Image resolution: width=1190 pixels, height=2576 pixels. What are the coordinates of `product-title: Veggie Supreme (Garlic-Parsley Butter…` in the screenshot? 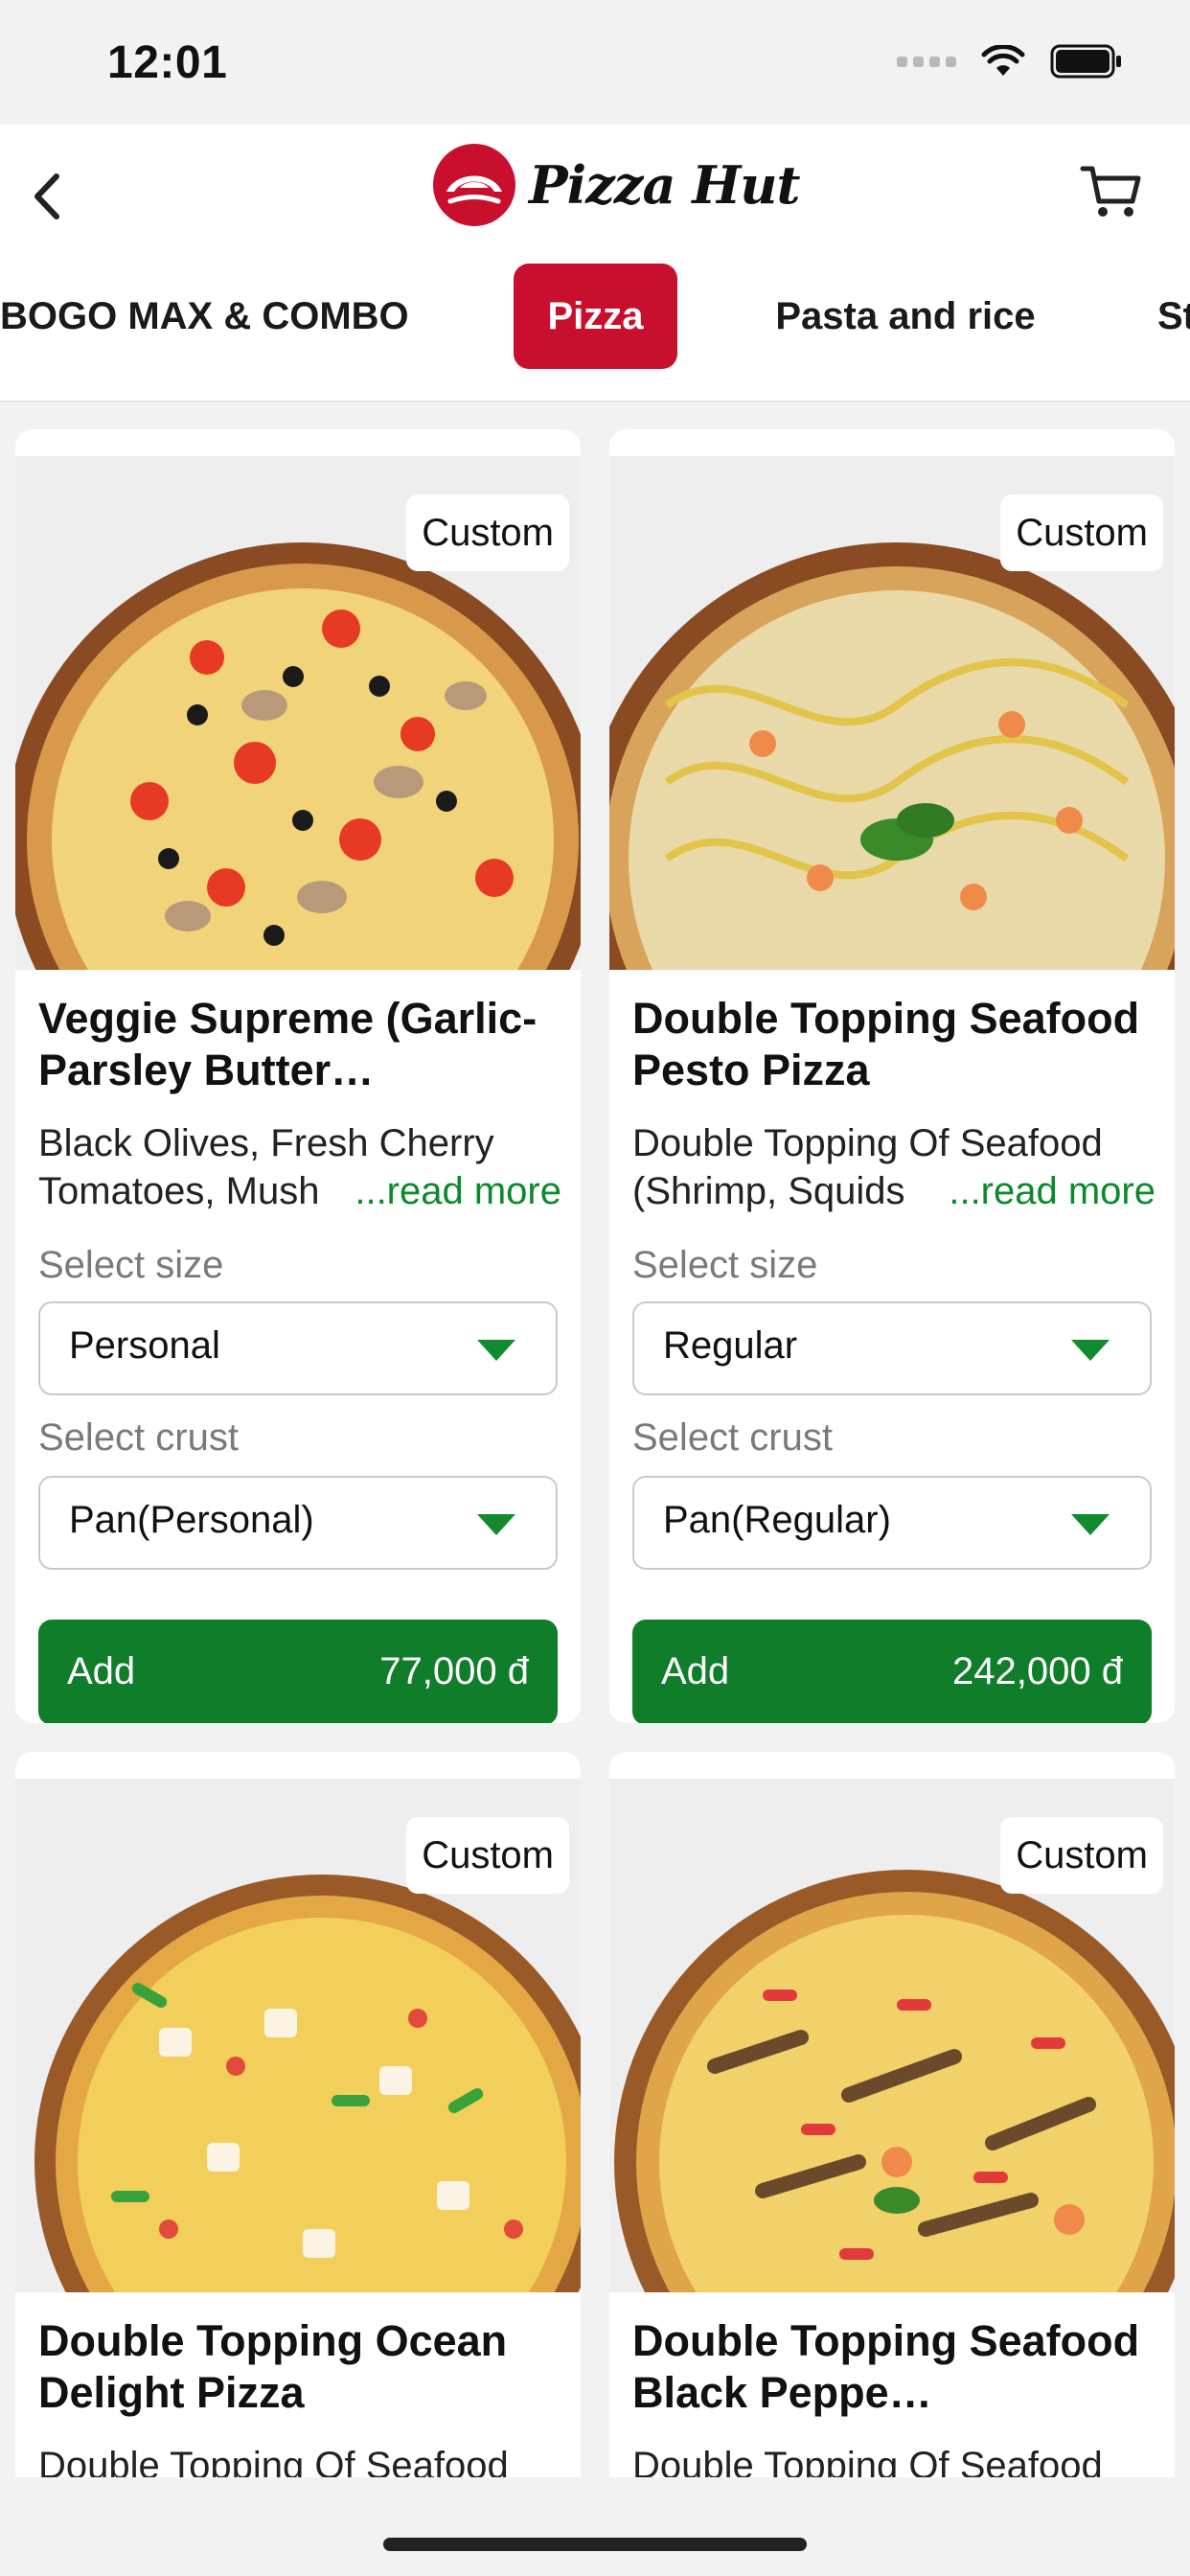 It's located at (288, 1044).